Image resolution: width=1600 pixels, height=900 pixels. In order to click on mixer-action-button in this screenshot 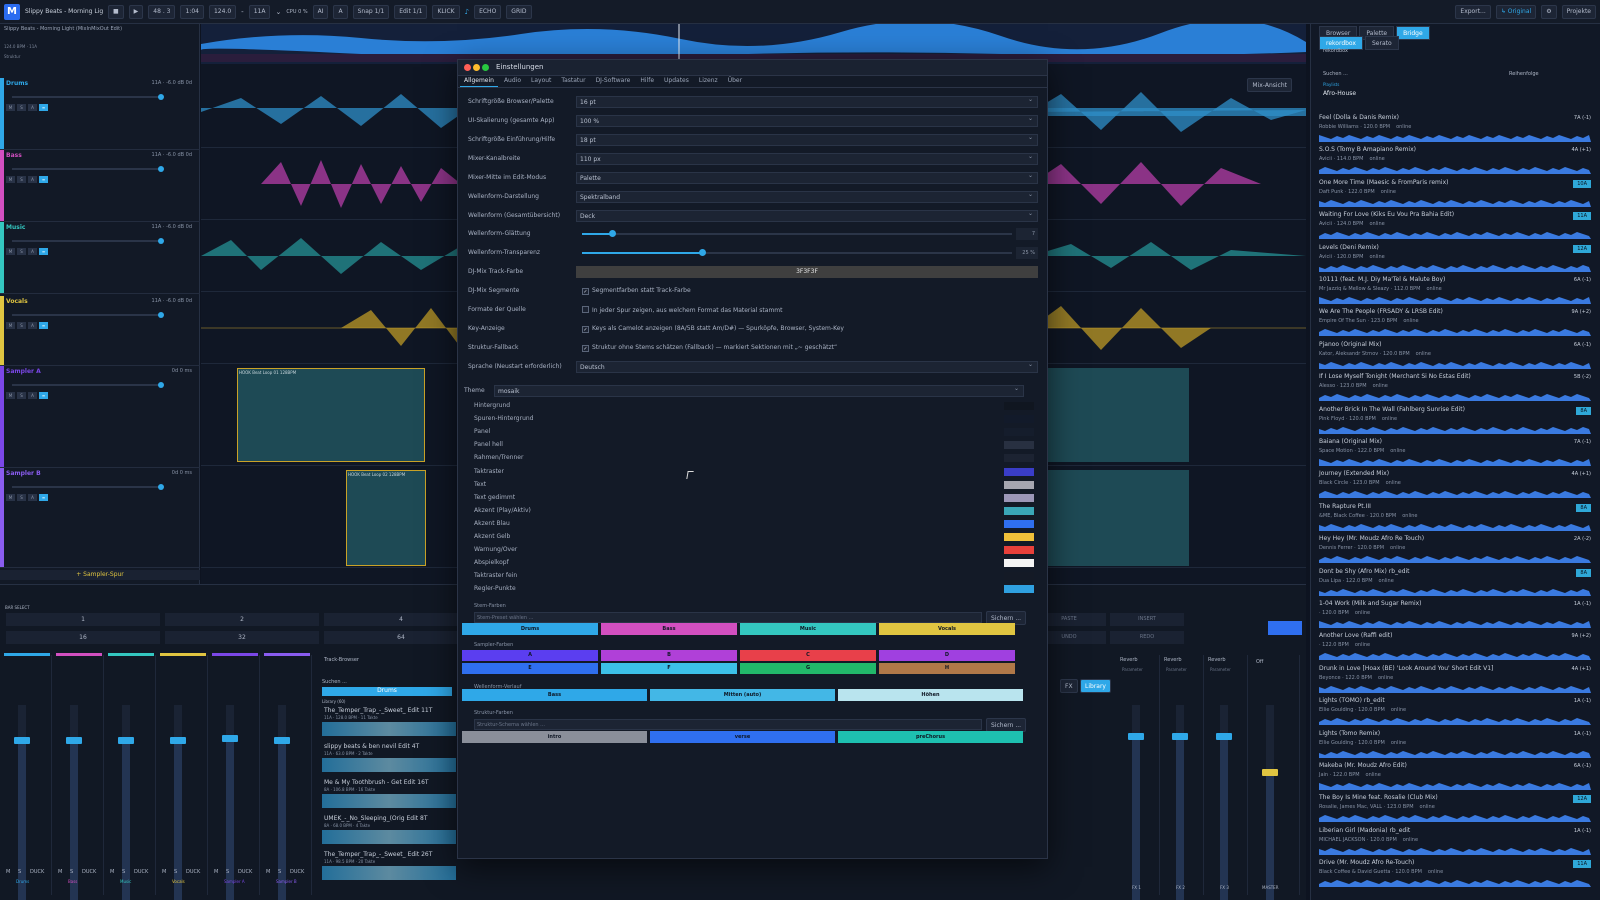, I will do `click(1285, 628)`.